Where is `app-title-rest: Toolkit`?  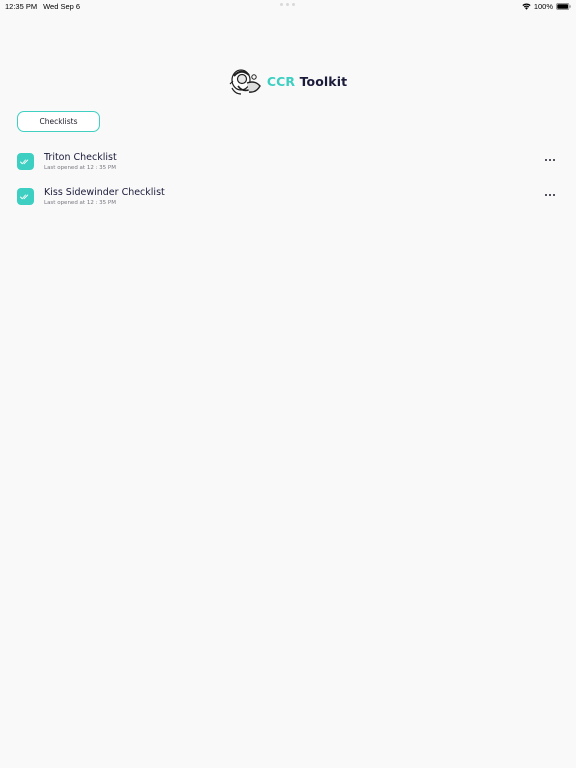 app-title-rest: Toolkit is located at coordinates (323, 81).